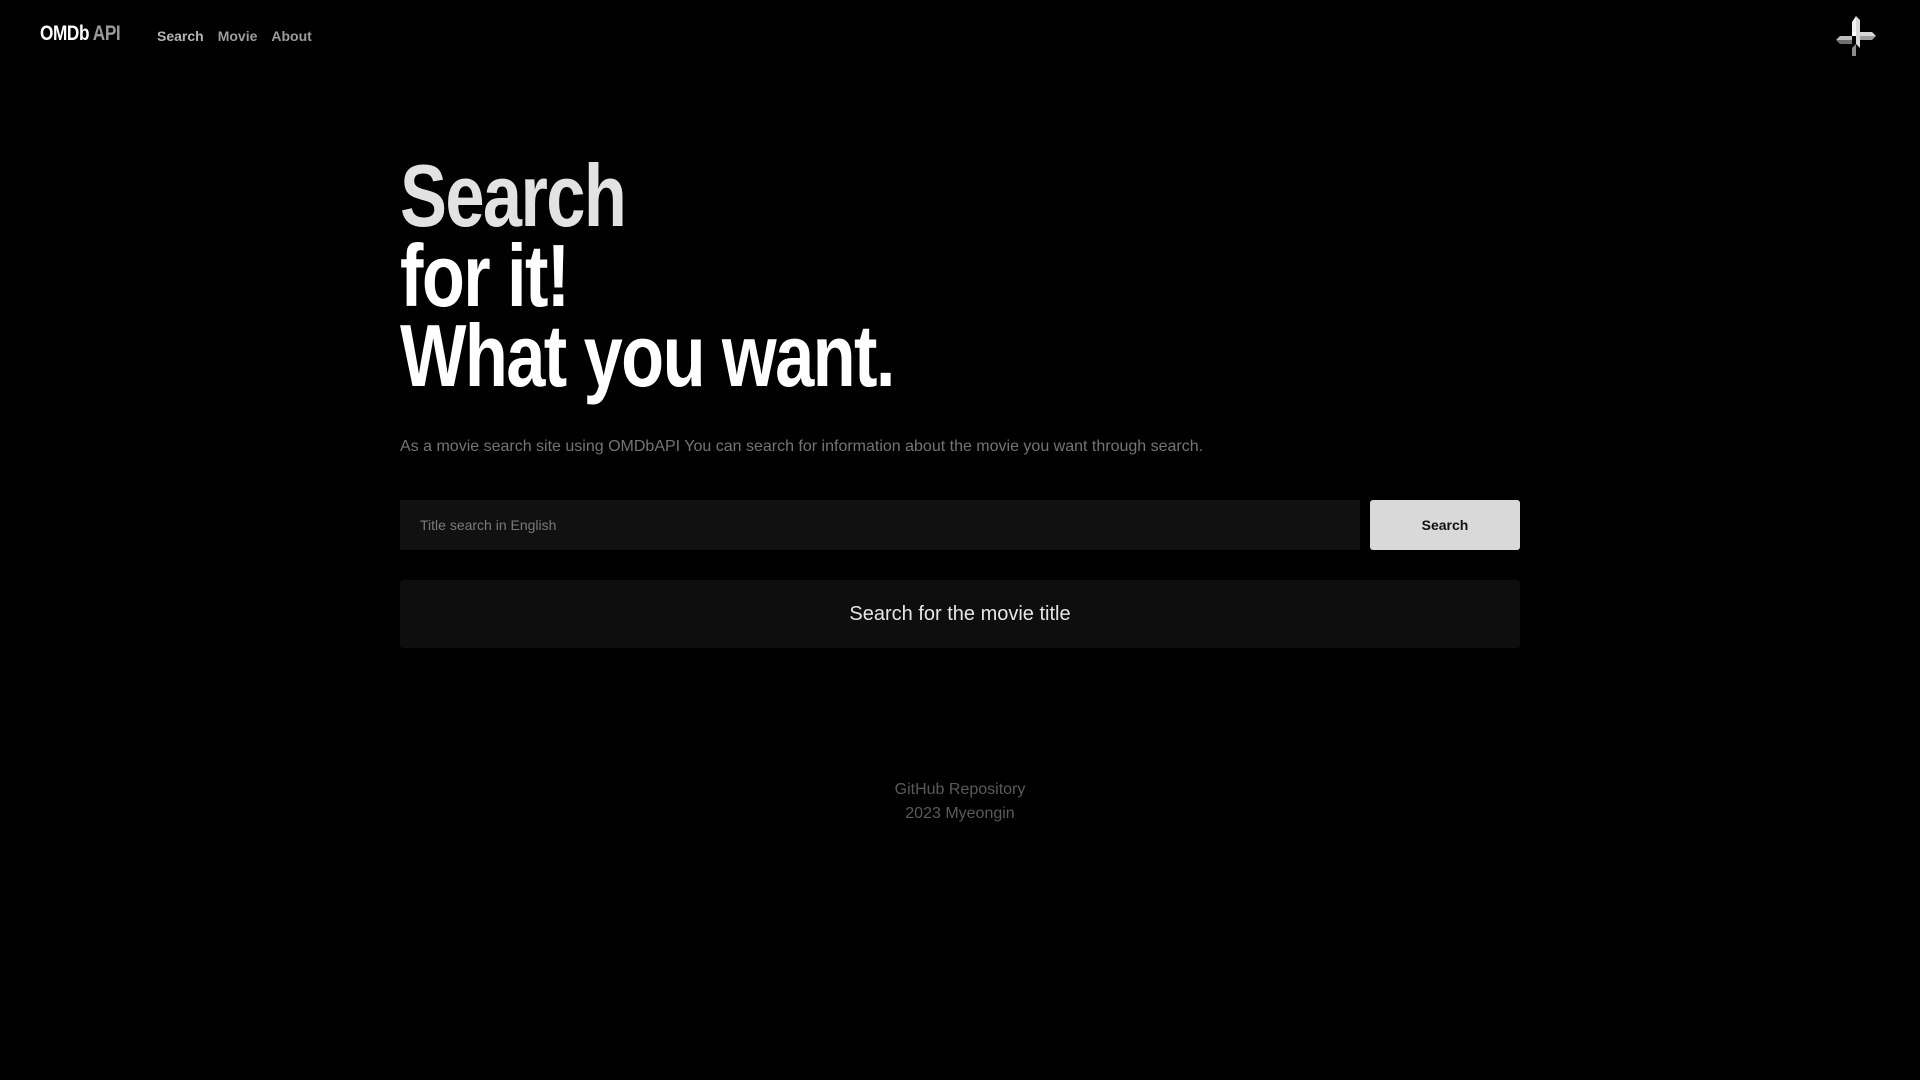  What do you see at coordinates (960, 790) in the screenshot?
I see `github-repository-link: GitHub Repository` at bounding box center [960, 790].